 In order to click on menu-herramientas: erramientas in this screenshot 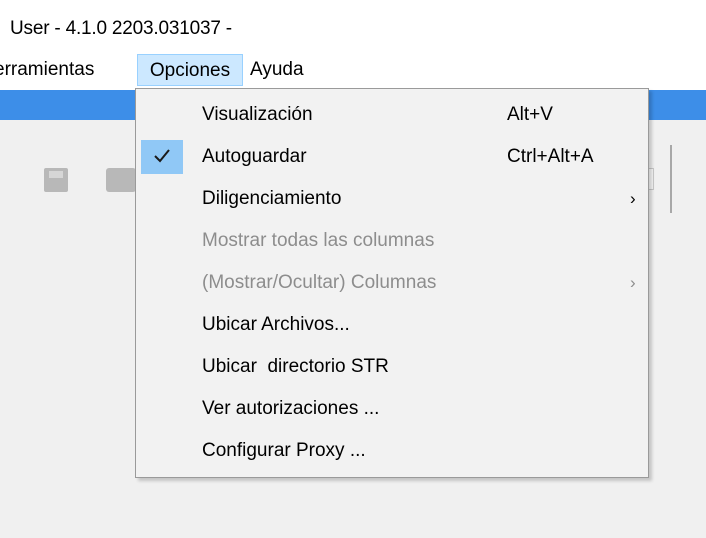, I will do `click(69, 70)`.